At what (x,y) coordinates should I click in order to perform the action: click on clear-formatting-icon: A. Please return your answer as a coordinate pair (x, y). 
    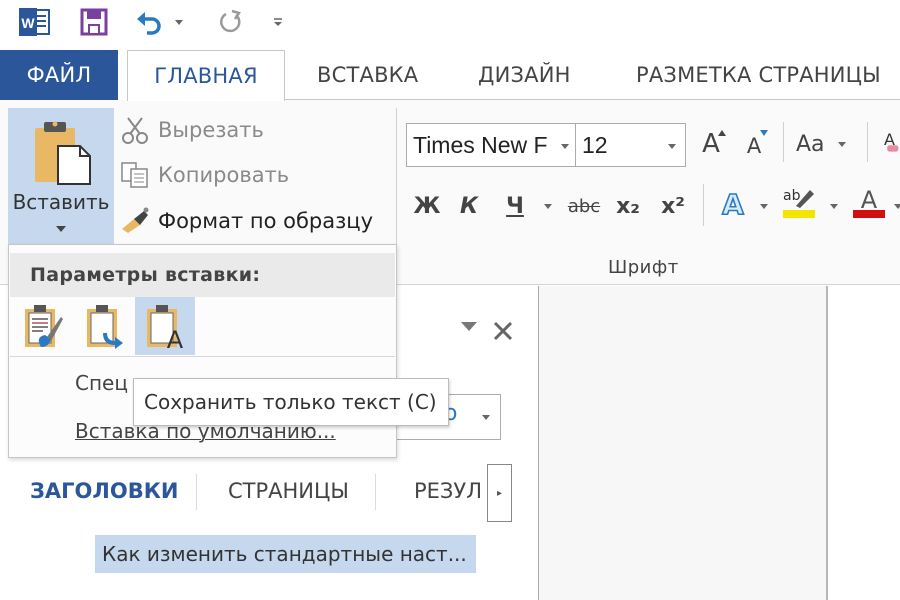
    Looking at the image, I should click on (891, 141).